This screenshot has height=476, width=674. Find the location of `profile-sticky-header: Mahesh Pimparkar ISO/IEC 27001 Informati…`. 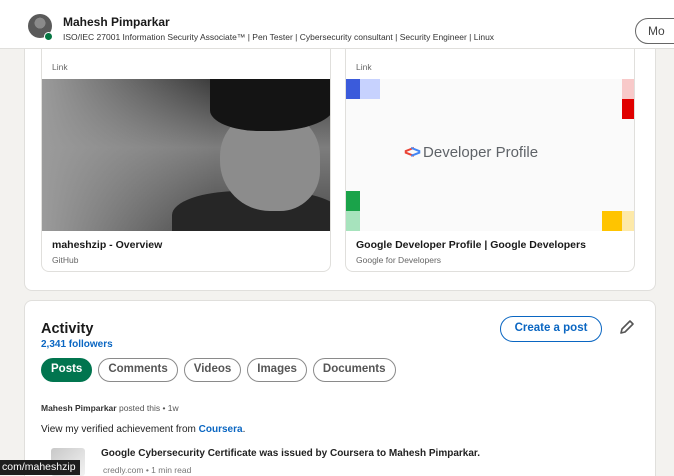

profile-sticky-header: Mahesh Pimparkar ISO/IEC 27001 Informati… is located at coordinates (337, 24).